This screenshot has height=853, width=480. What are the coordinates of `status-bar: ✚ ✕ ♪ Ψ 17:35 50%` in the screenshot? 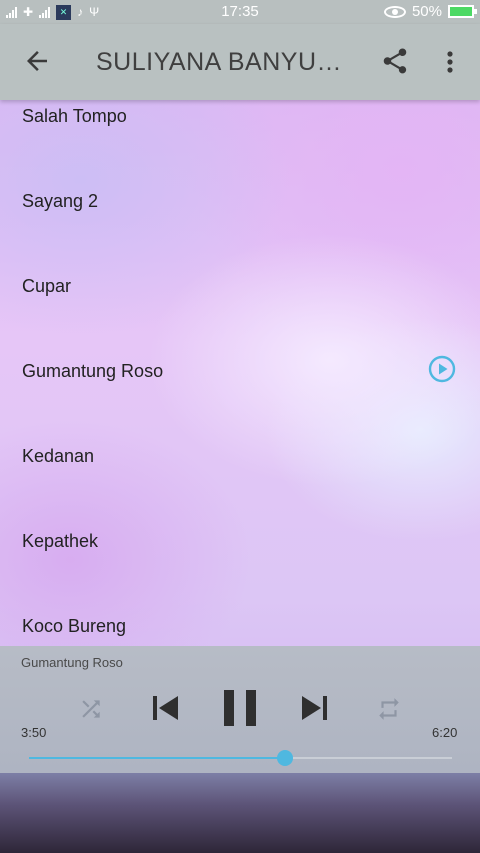 It's located at (240, 12).